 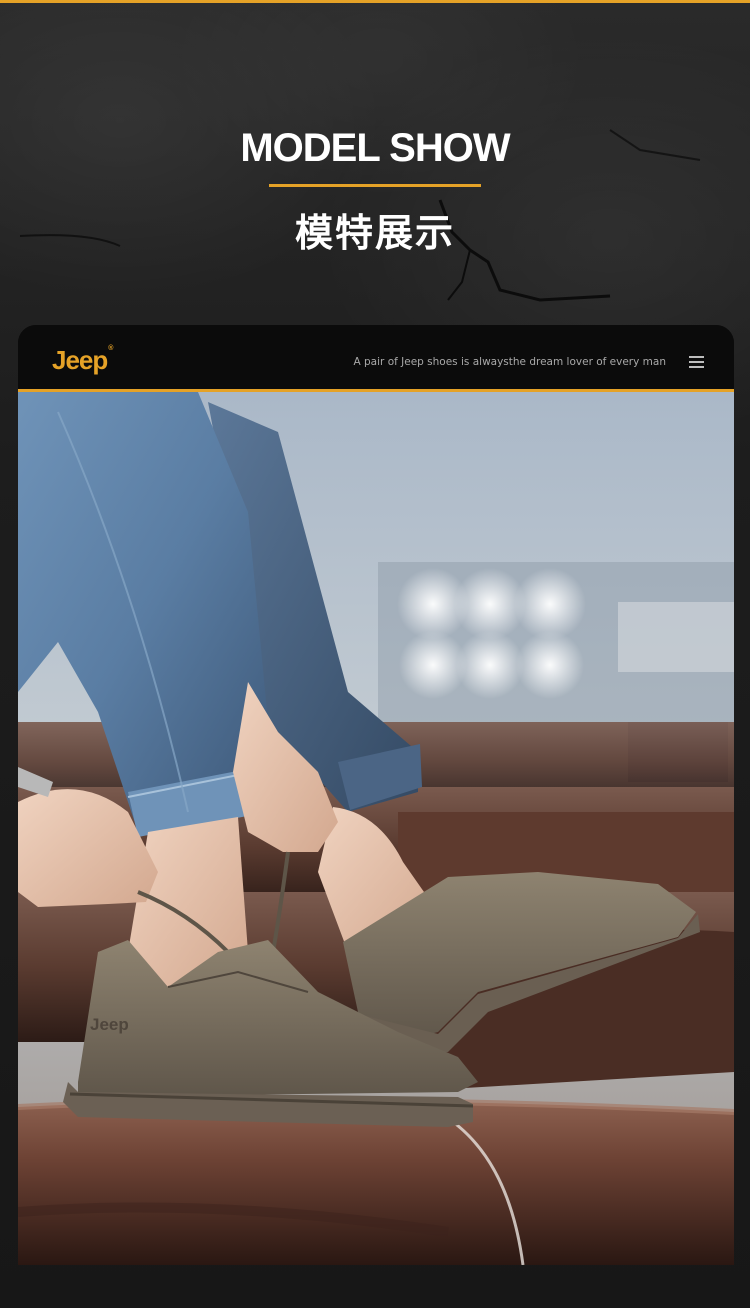 I want to click on shoe-brand-emboss: Jeep, so click(x=109, y=1024).